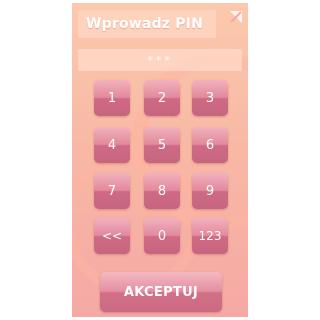 The height and width of the screenshot is (320, 320). I want to click on pin-mask-text: ***, so click(160, 60).